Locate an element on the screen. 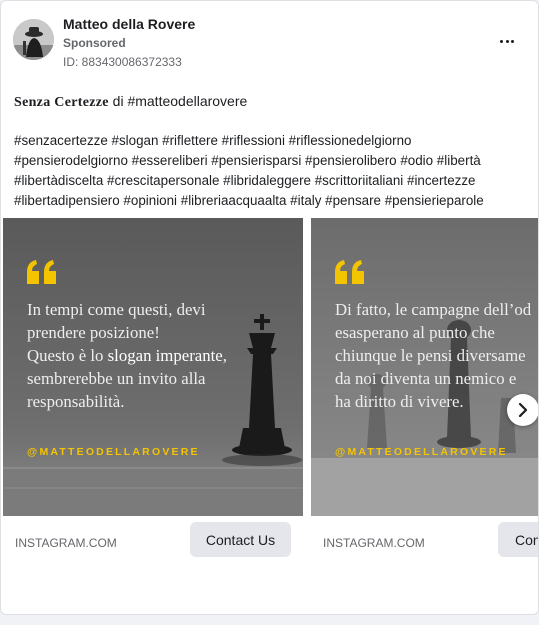  chevron-right-icon is located at coordinates (523, 410).